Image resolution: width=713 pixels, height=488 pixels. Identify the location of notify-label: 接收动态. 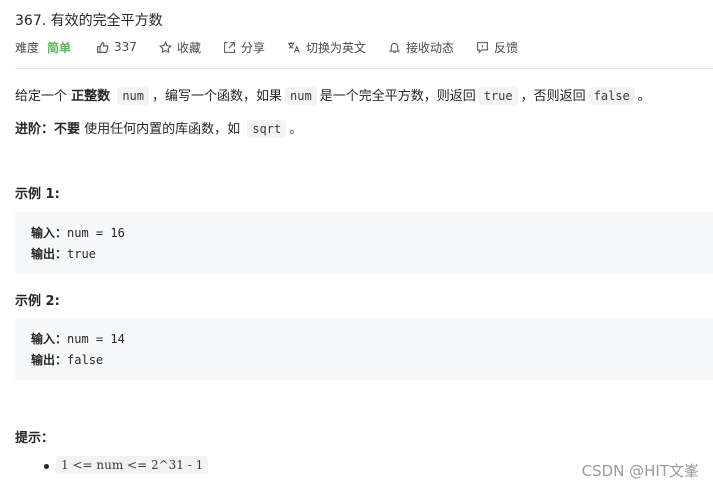
(429, 47).